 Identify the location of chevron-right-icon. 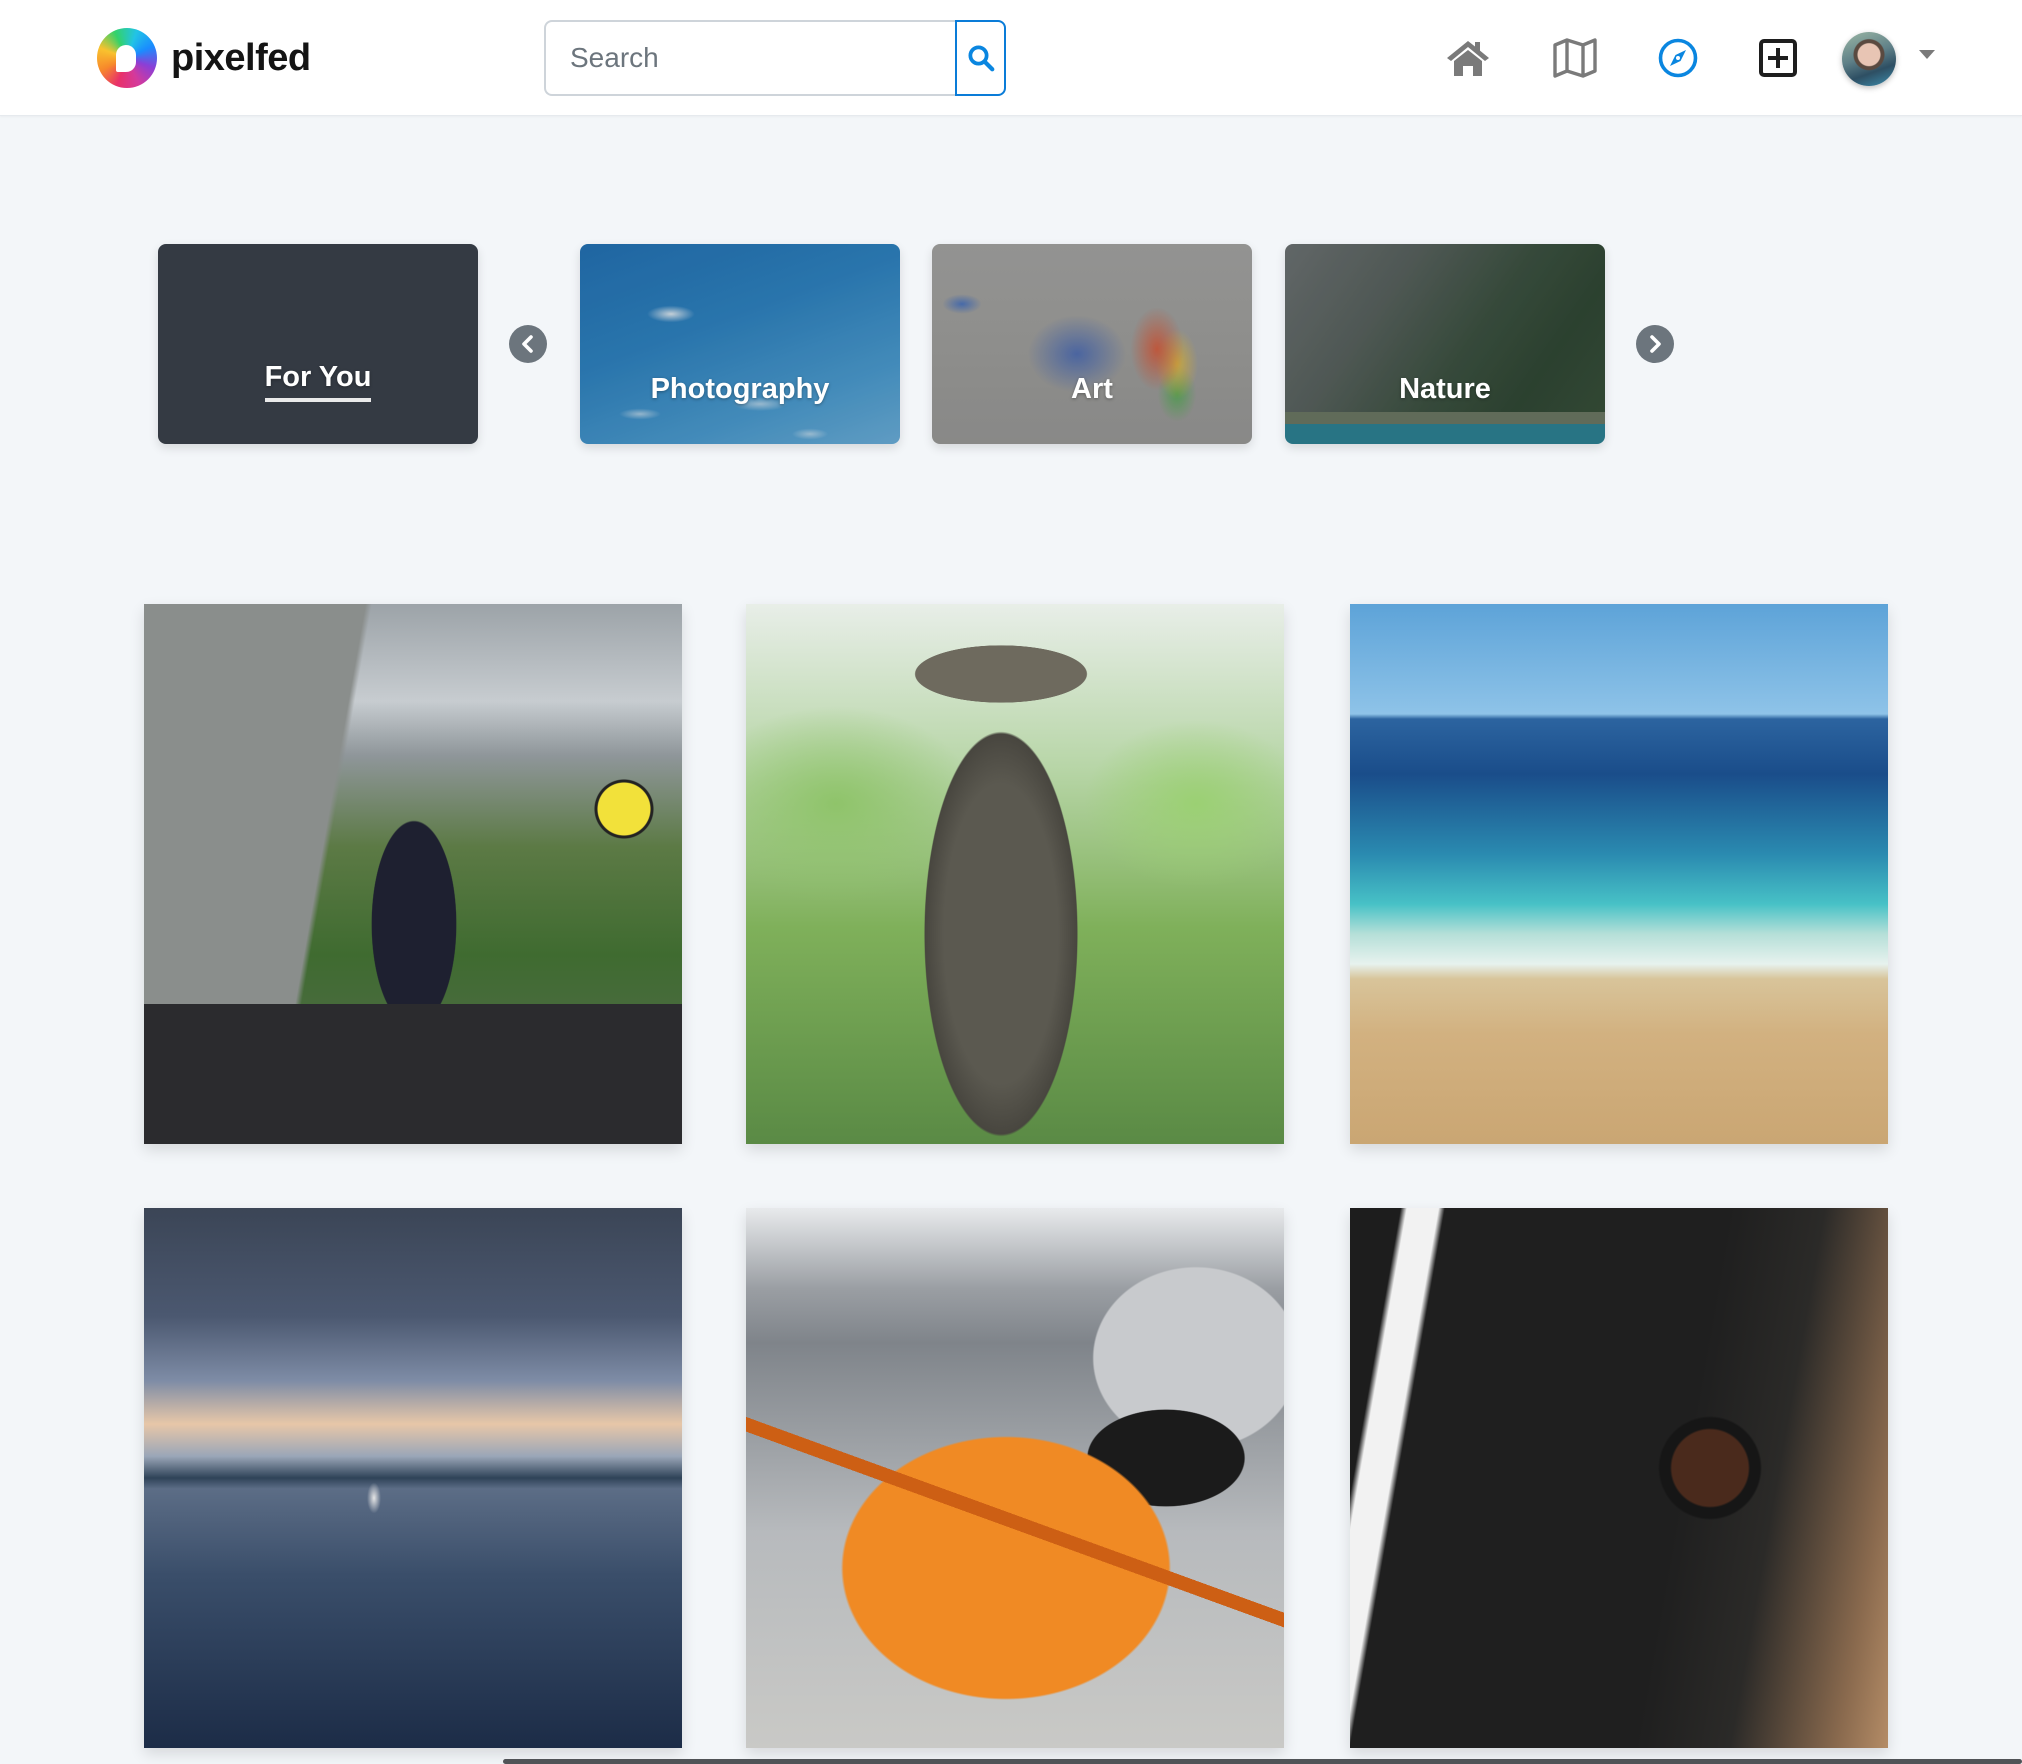
(1655, 344).